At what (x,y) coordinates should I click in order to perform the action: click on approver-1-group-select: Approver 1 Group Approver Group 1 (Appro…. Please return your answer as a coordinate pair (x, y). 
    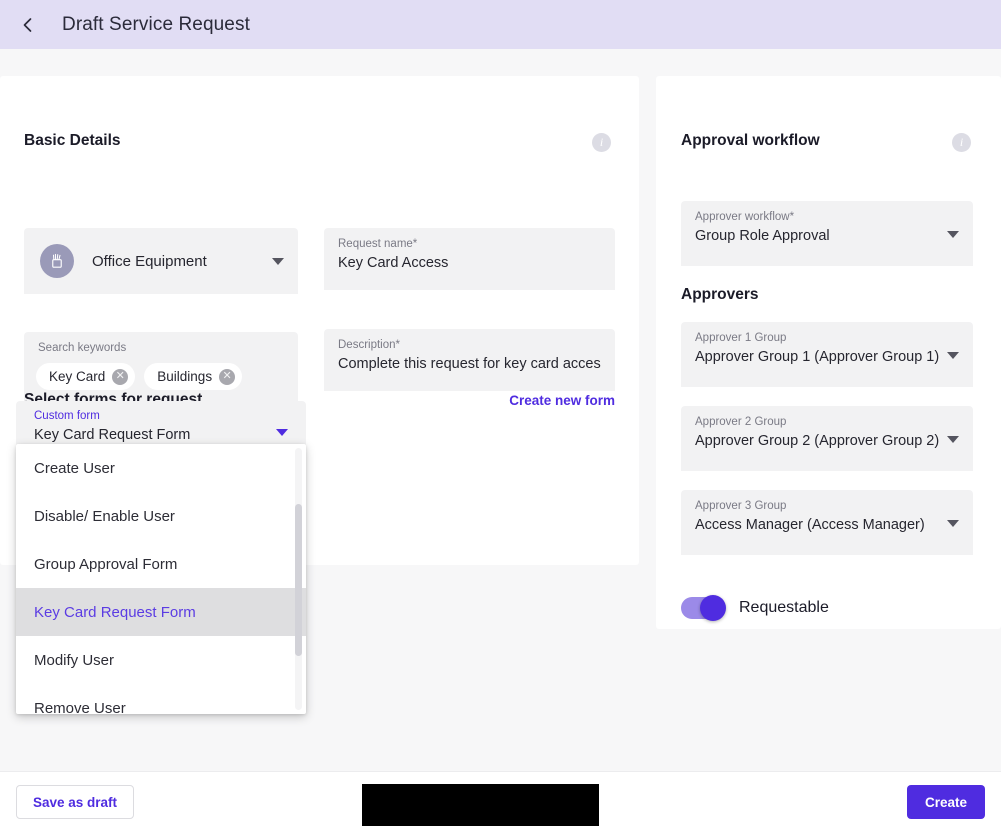
    Looking at the image, I should click on (827, 354).